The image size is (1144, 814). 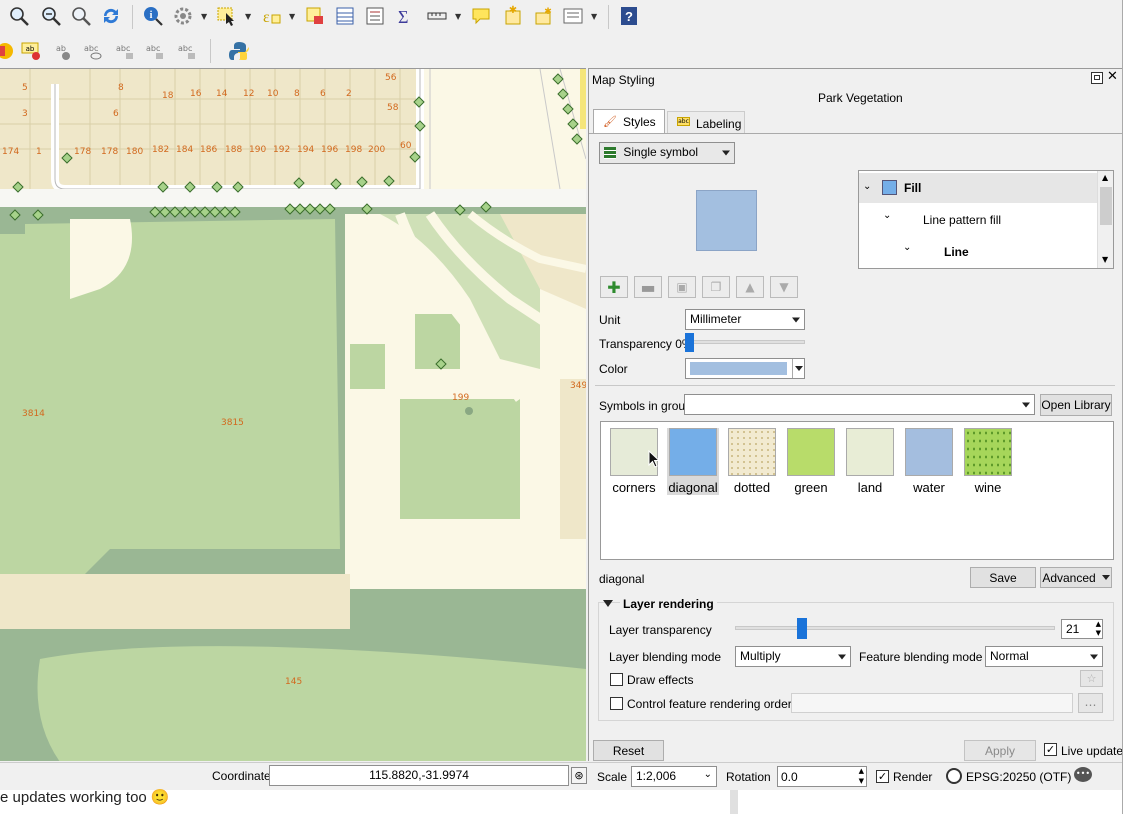 I want to click on spin-down-icon: ▼, so click(x=861, y=781).